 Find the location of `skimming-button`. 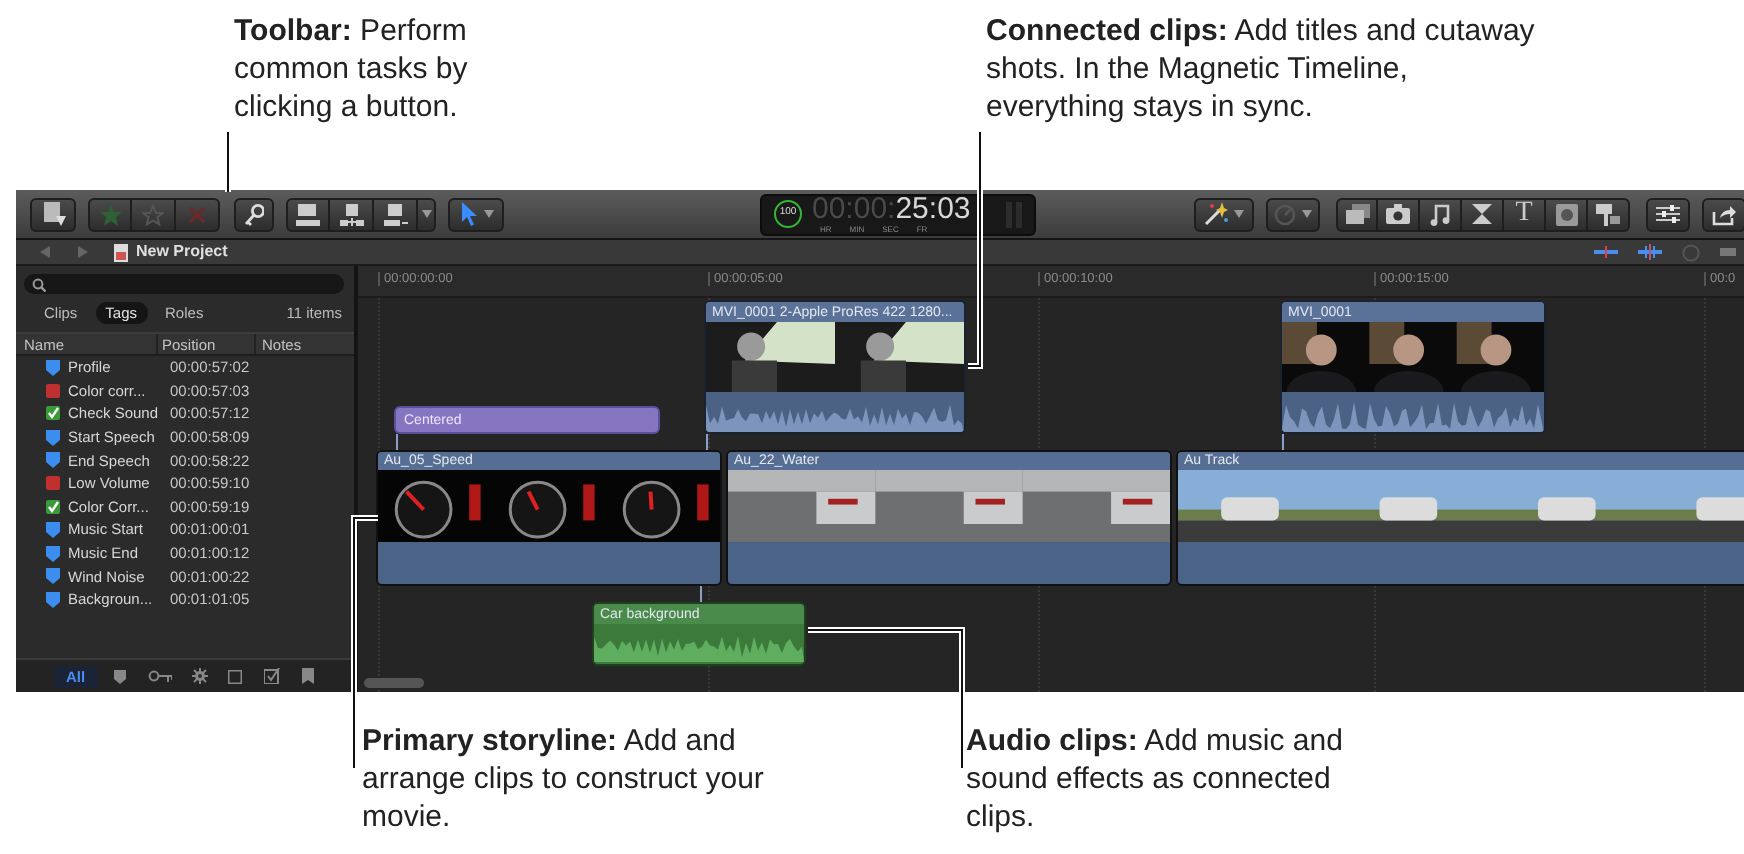

skimming-button is located at coordinates (1606, 252).